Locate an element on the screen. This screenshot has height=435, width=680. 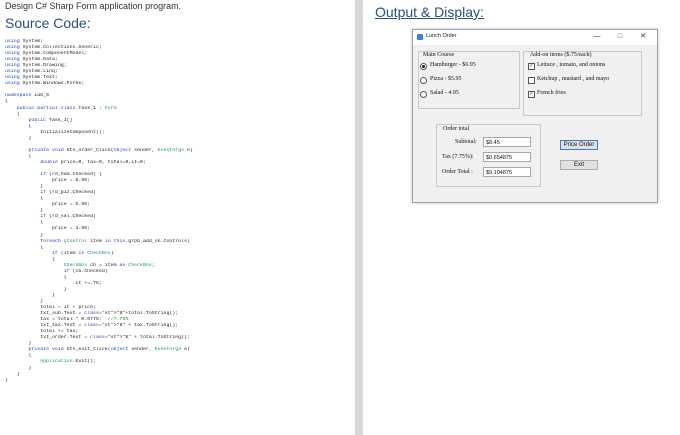
app-icon is located at coordinates (420, 37).